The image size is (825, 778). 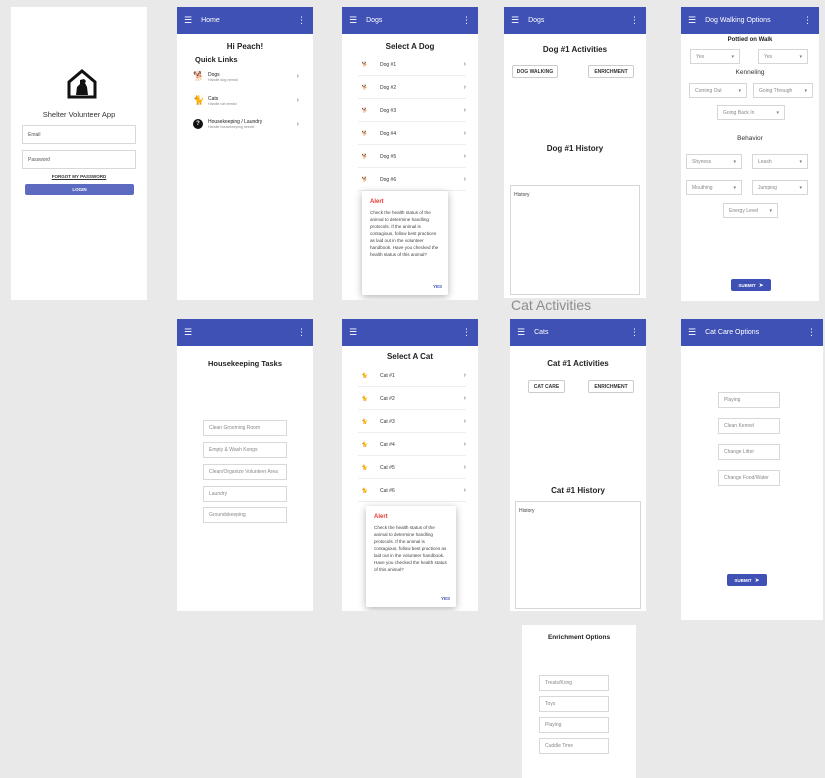 I want to click on option-change-litter: Change Litter, so click(x=749, y=452).